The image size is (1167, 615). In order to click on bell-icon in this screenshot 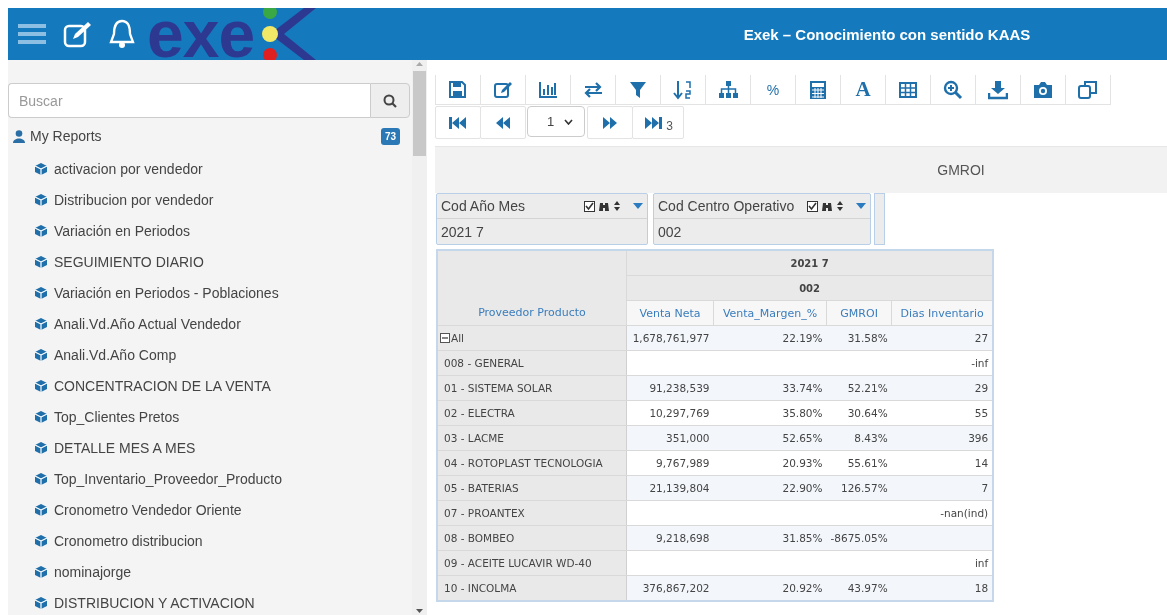, I will do `click(122, 34)`.